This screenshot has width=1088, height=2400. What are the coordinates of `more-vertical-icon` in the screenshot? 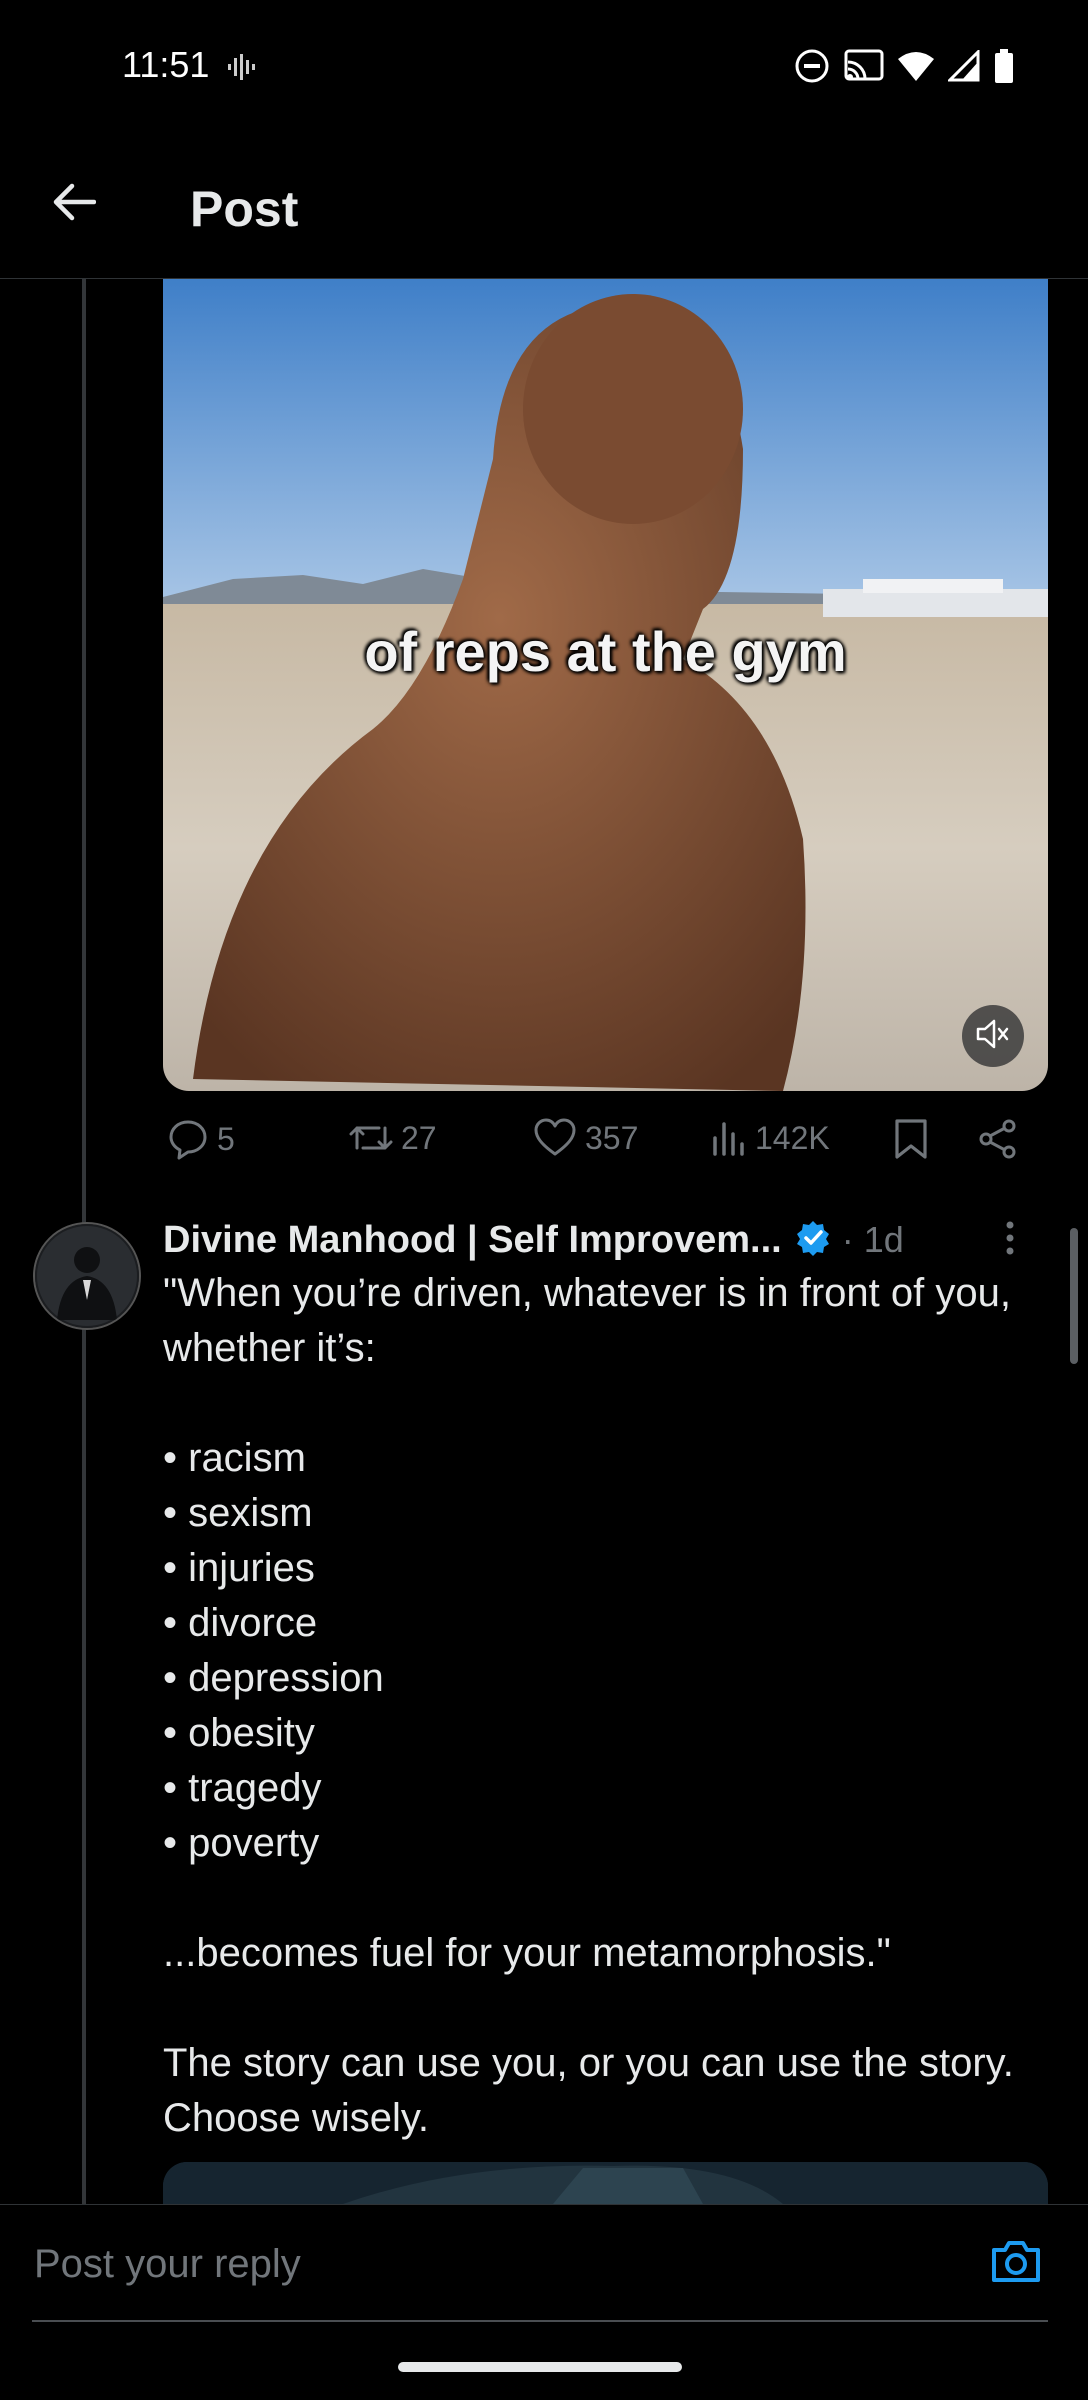 It's located at (1010, 1240).